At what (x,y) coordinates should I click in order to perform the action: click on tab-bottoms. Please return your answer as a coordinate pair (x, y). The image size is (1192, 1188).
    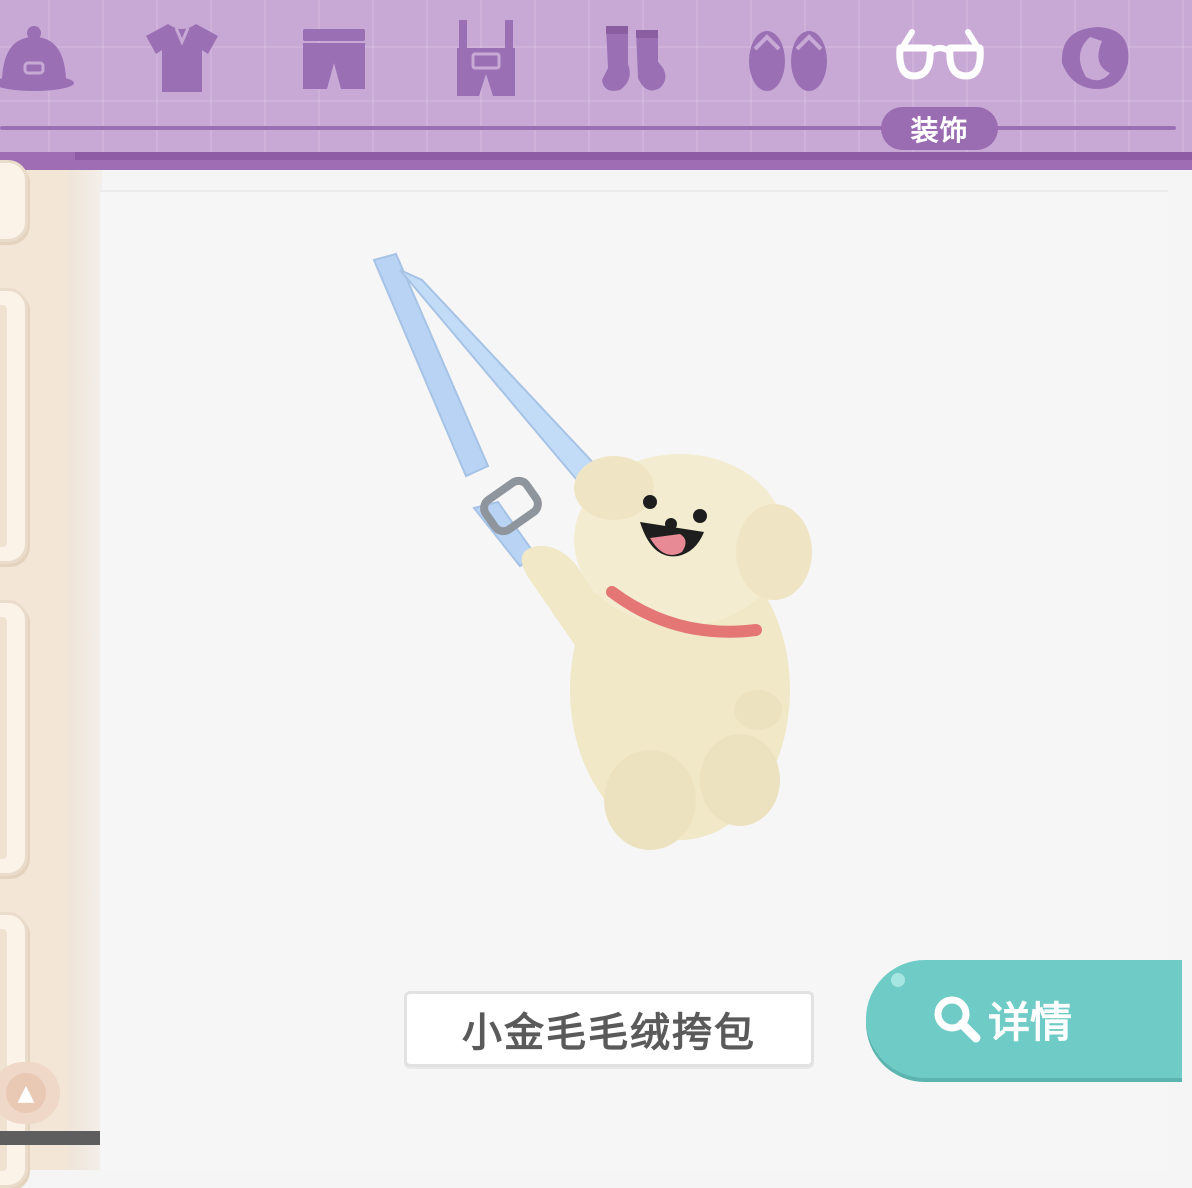
    Looking at the image, I should click on (334, 58).